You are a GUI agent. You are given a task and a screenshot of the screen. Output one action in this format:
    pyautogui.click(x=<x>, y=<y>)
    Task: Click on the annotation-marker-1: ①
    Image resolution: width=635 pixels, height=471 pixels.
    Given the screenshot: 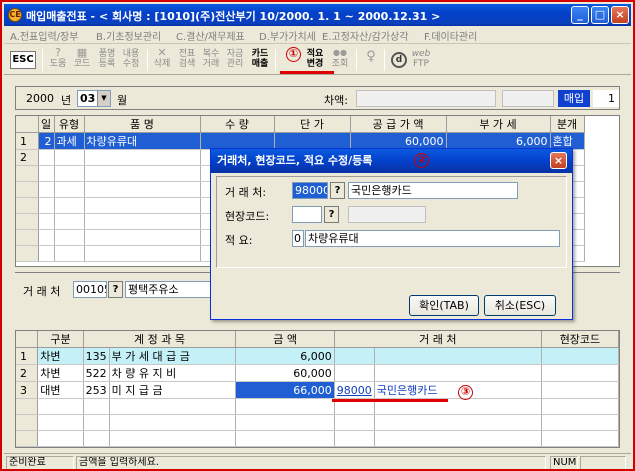 What is the action you would take?
    pyautogui.click(x=293, y=54)
    